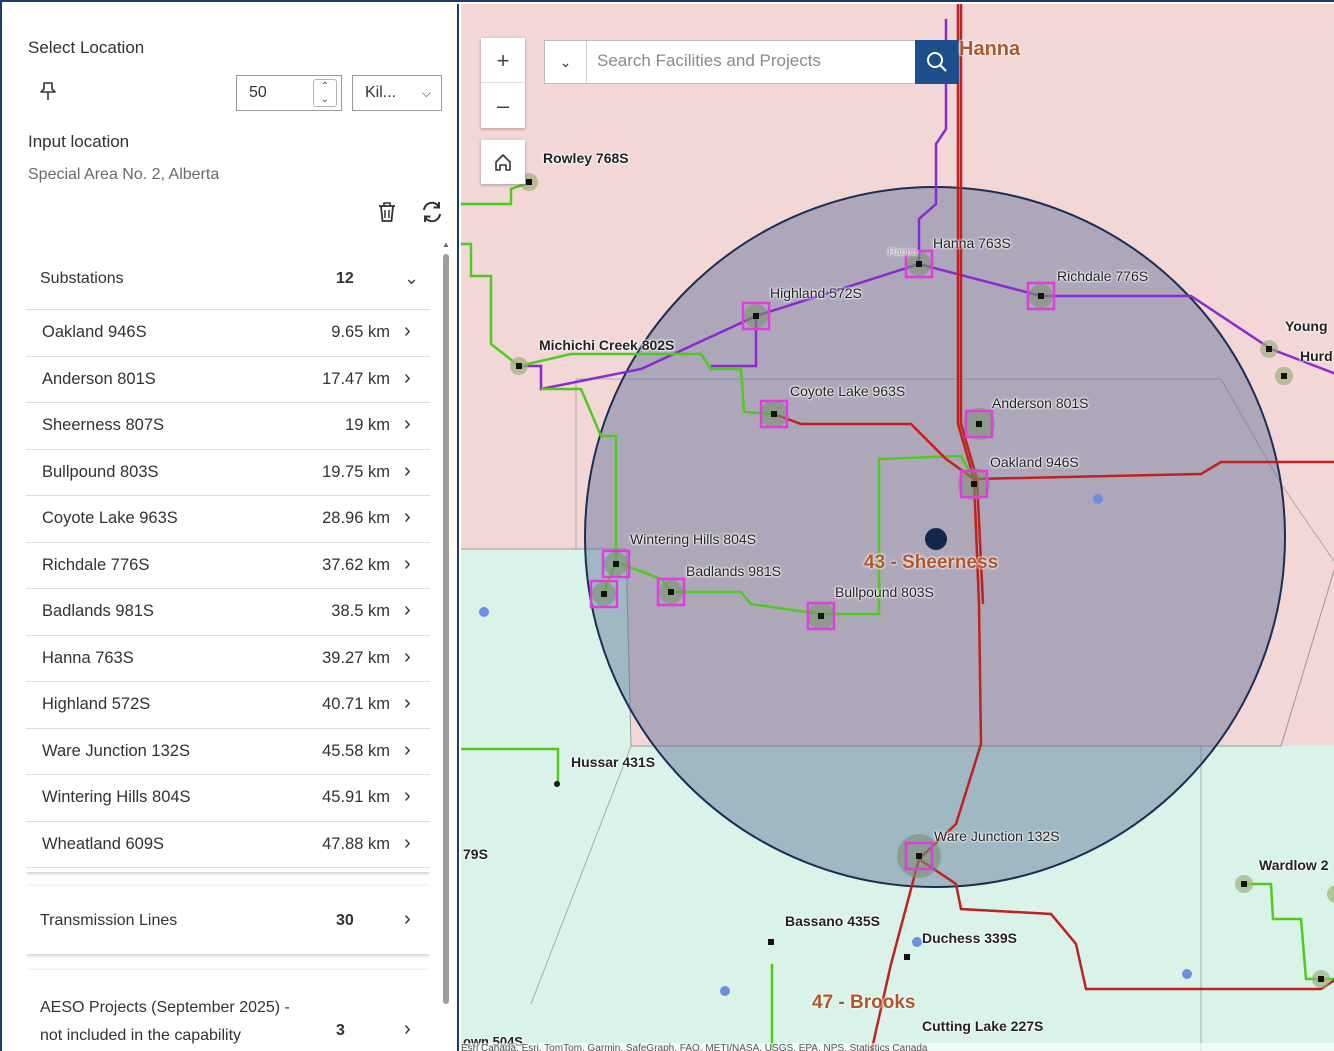  What do you see at coordinates (475, 854) in the screenshot?
I see `map-label-79s: 79S` at bounding box center [475, 854].